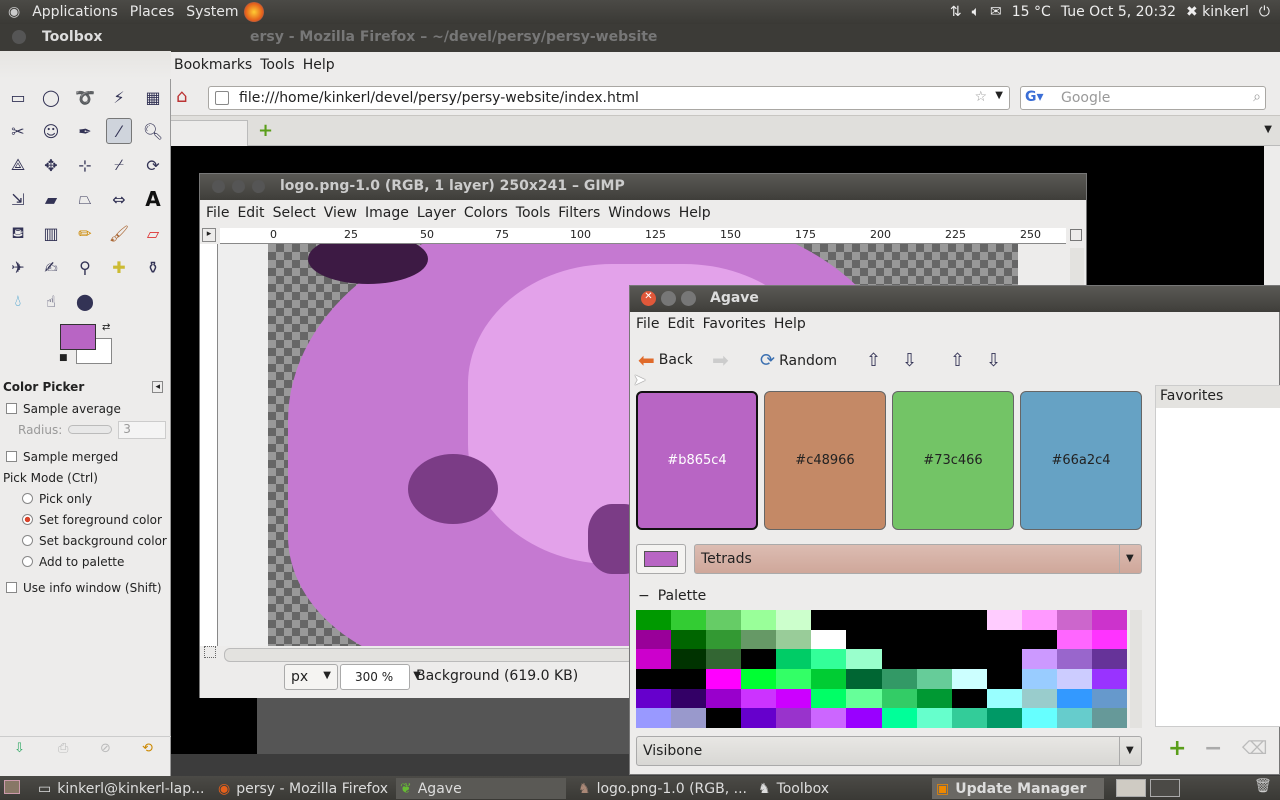 The width and height of the screenshot is (1280, 800). What do you see at coordinates (51, 199) in the screenshot?
I see `shear-icon: ▰` at bounding box center [51, 199].